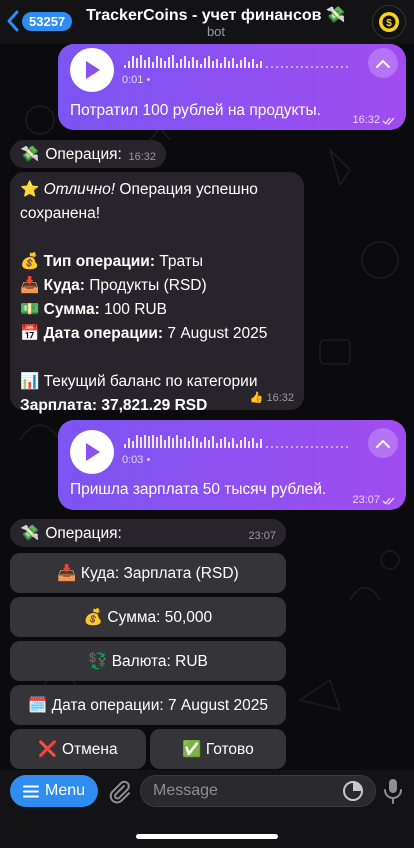  What do you see at coordinates (13, 21) in the screenshot?
I see `back-chevron-icon` at bounding box center [13, 21].